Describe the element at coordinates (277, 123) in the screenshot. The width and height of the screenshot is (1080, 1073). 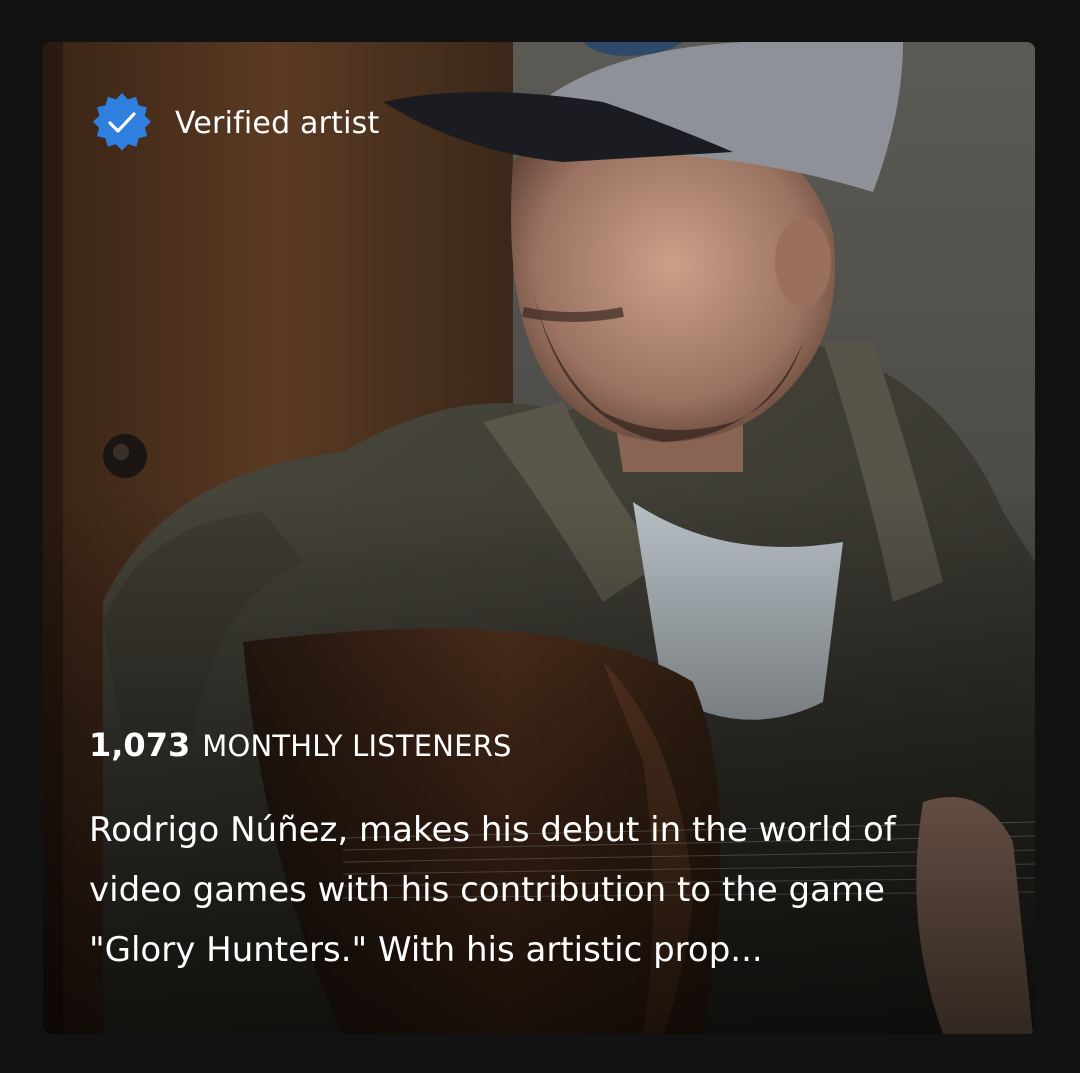
I see `verified-artist-label: Verified artist` at that location.